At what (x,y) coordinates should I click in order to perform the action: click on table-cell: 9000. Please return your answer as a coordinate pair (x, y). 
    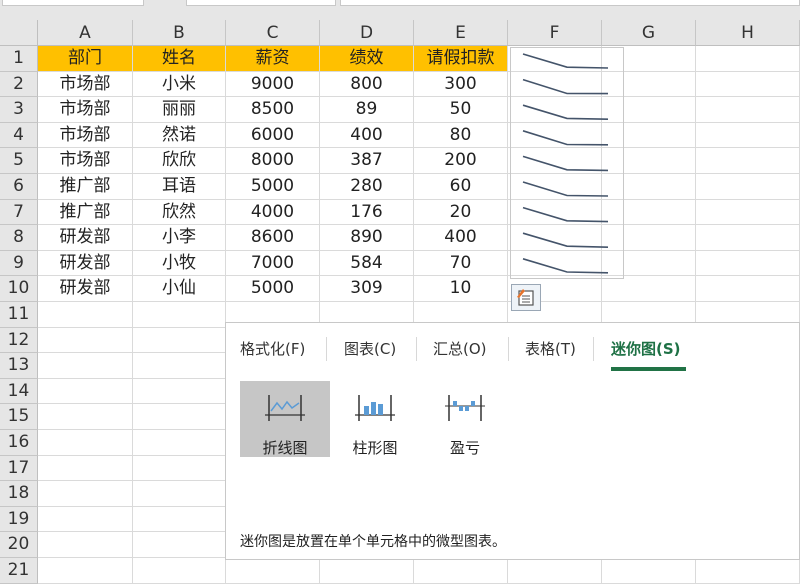
    Looking at the image, I should click on (273, 84).